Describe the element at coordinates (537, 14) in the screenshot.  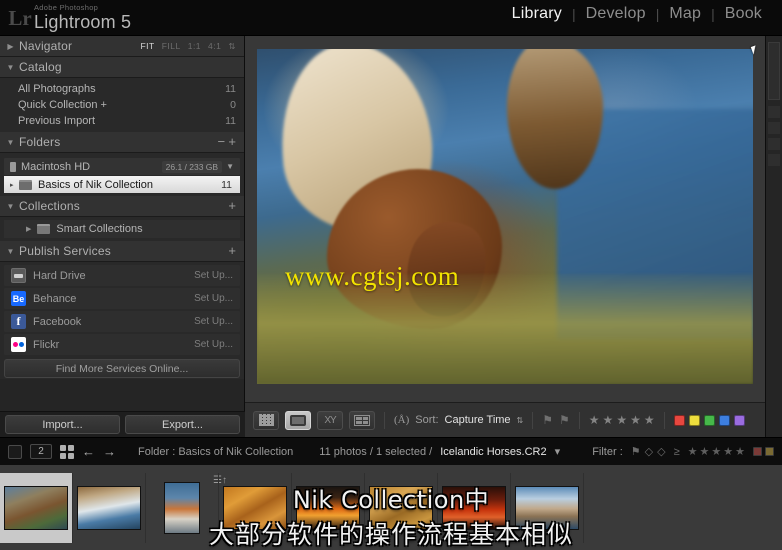
I see `module-library: Library` at that location.